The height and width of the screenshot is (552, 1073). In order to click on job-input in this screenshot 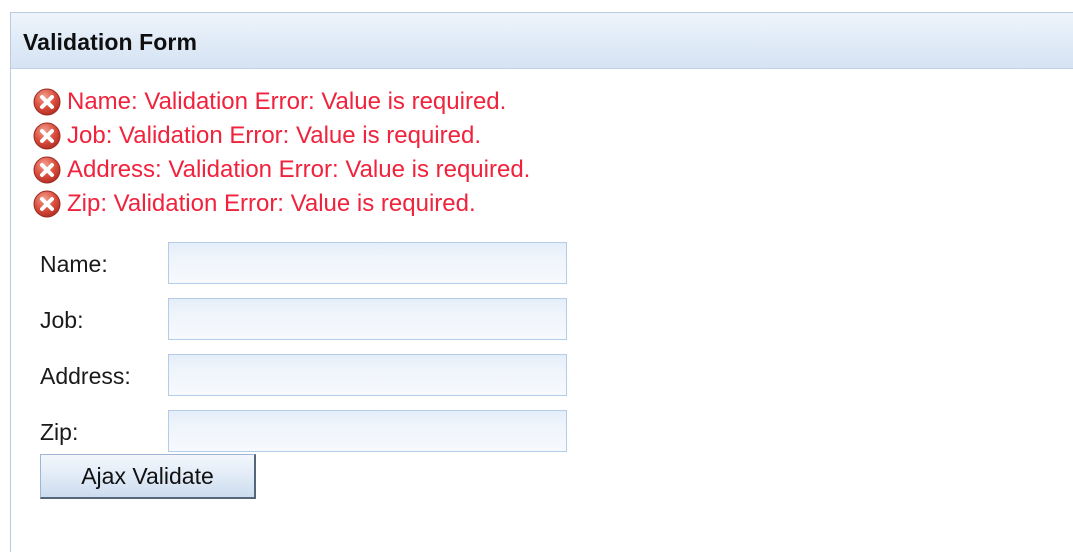, I will do `click(367, 319)`.